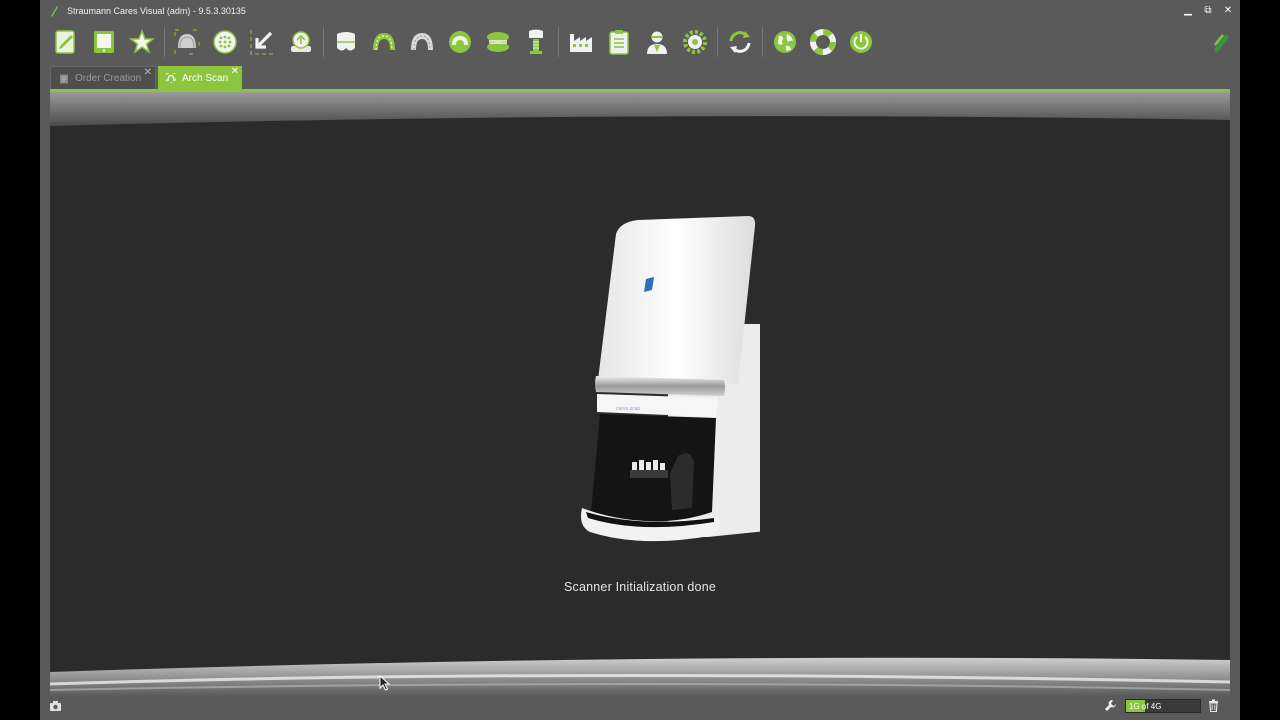 This screenshot has width=1280, height=720. What do you see at coordinates (385, 683) in the screenshot?
I see `mouse-cursor-icon` at bounding box center [385, 683].